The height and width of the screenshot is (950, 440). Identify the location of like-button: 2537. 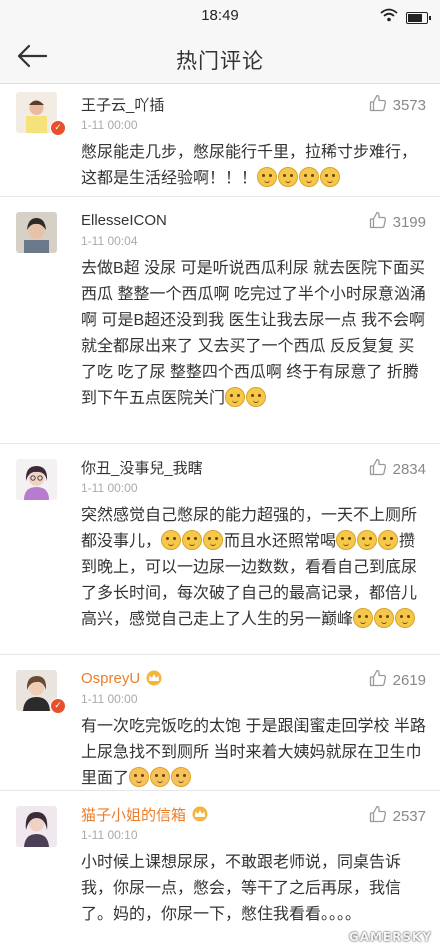
(397, 816).